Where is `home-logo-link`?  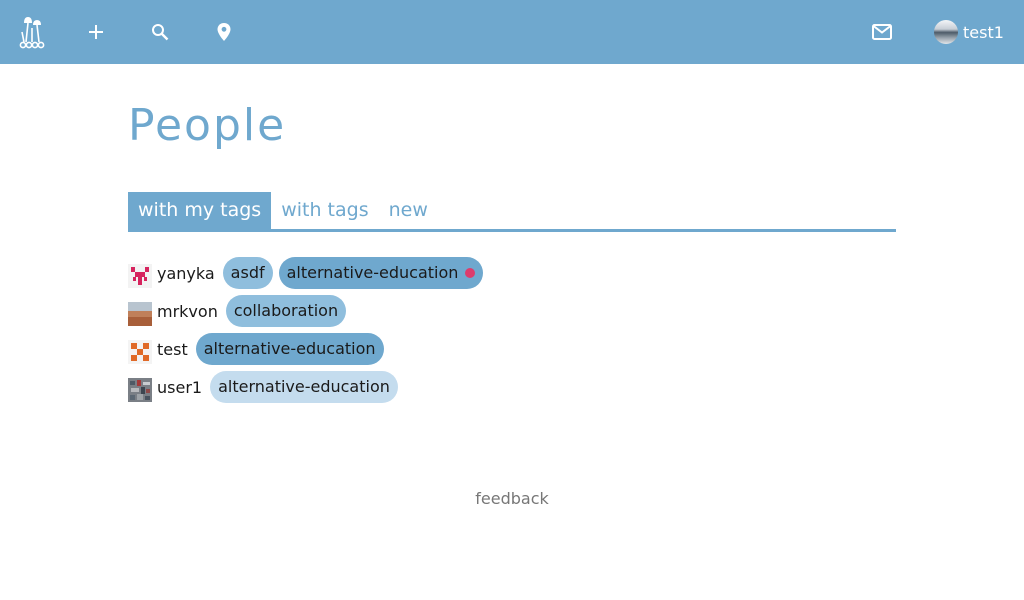 home-logo-link is located at coordinates (32, 32).